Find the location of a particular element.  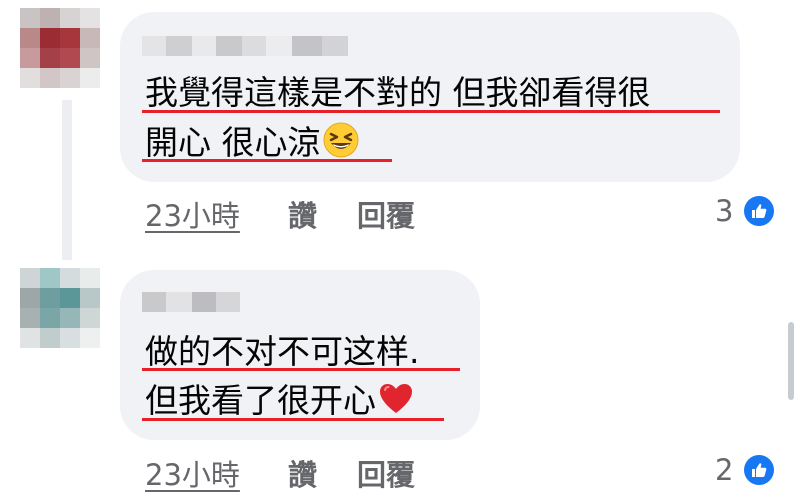

comment-text-line-1: 做的不对不可这样. is located at coordinates (282, 351).